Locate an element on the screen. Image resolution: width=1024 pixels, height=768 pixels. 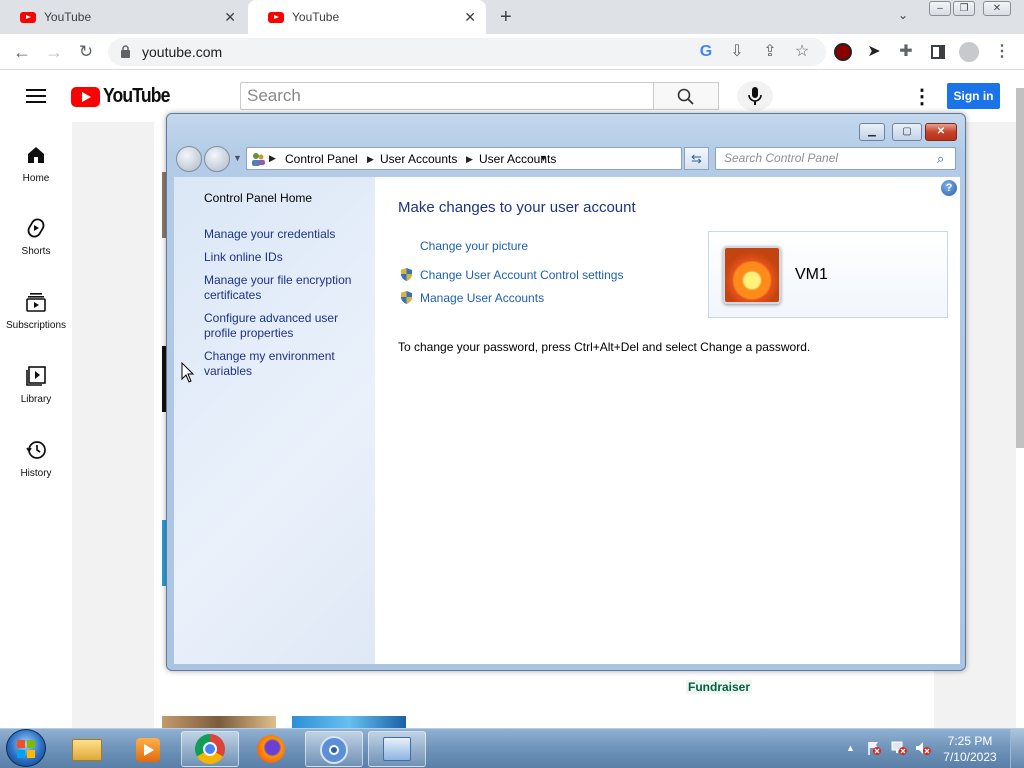
sign-in-button: Sign in is located at coordinates (973, 96).